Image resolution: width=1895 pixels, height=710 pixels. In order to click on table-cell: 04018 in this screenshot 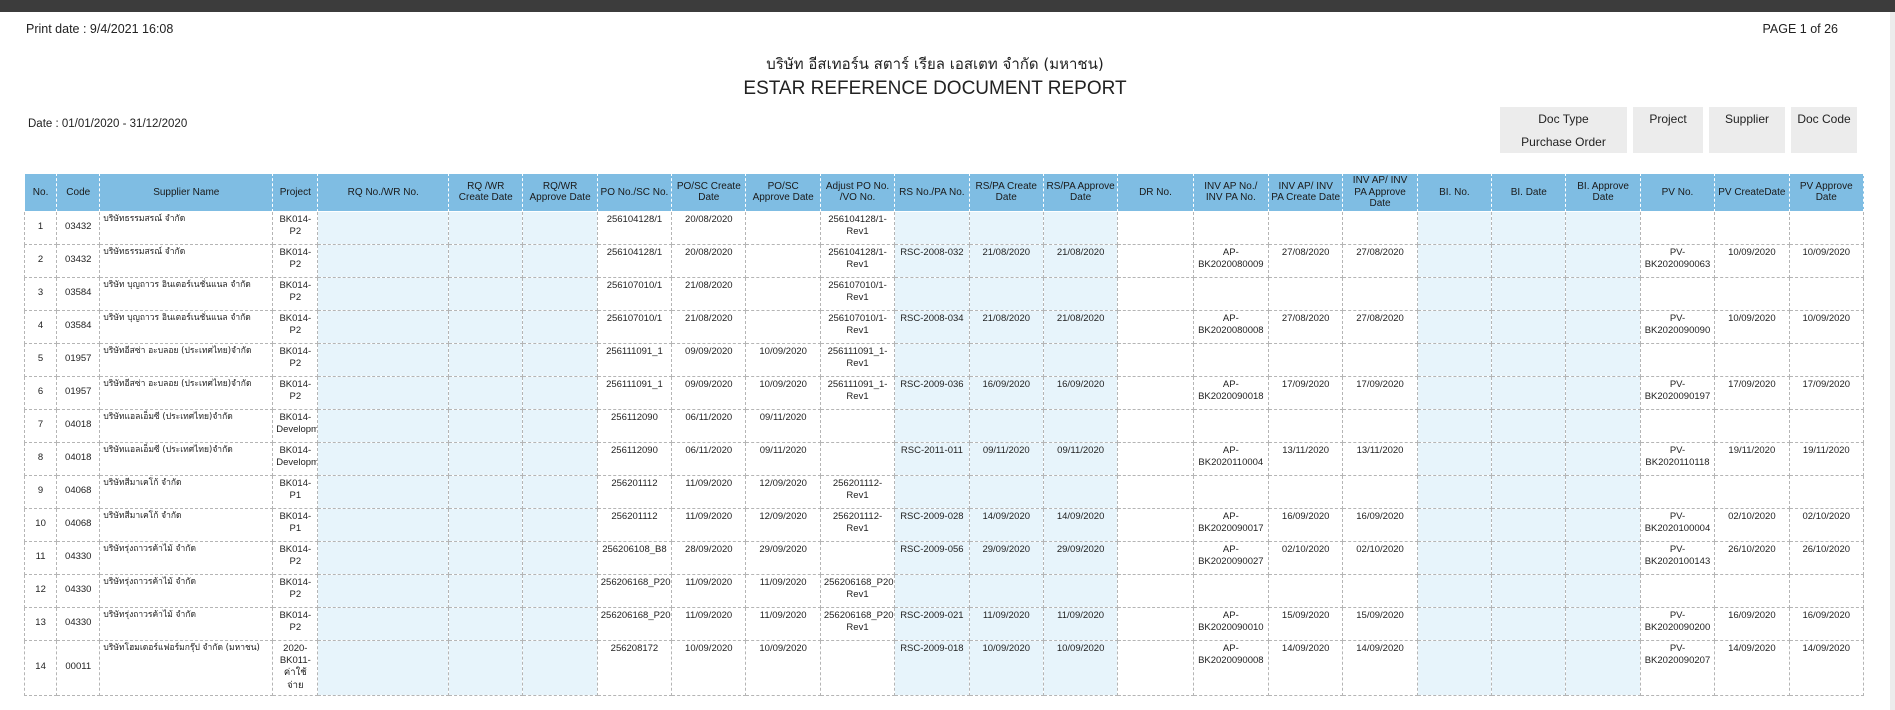, I will do `click(78, 425)`.